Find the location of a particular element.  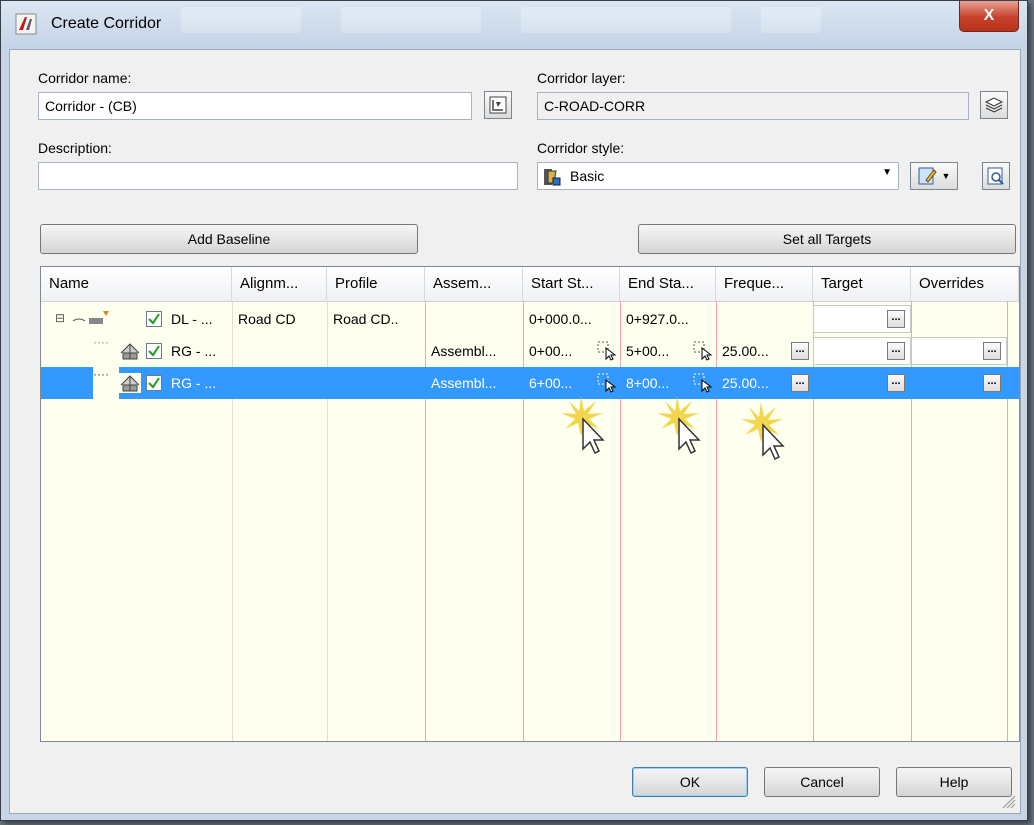

description-label: Description: is located at coordinates (75, 148).